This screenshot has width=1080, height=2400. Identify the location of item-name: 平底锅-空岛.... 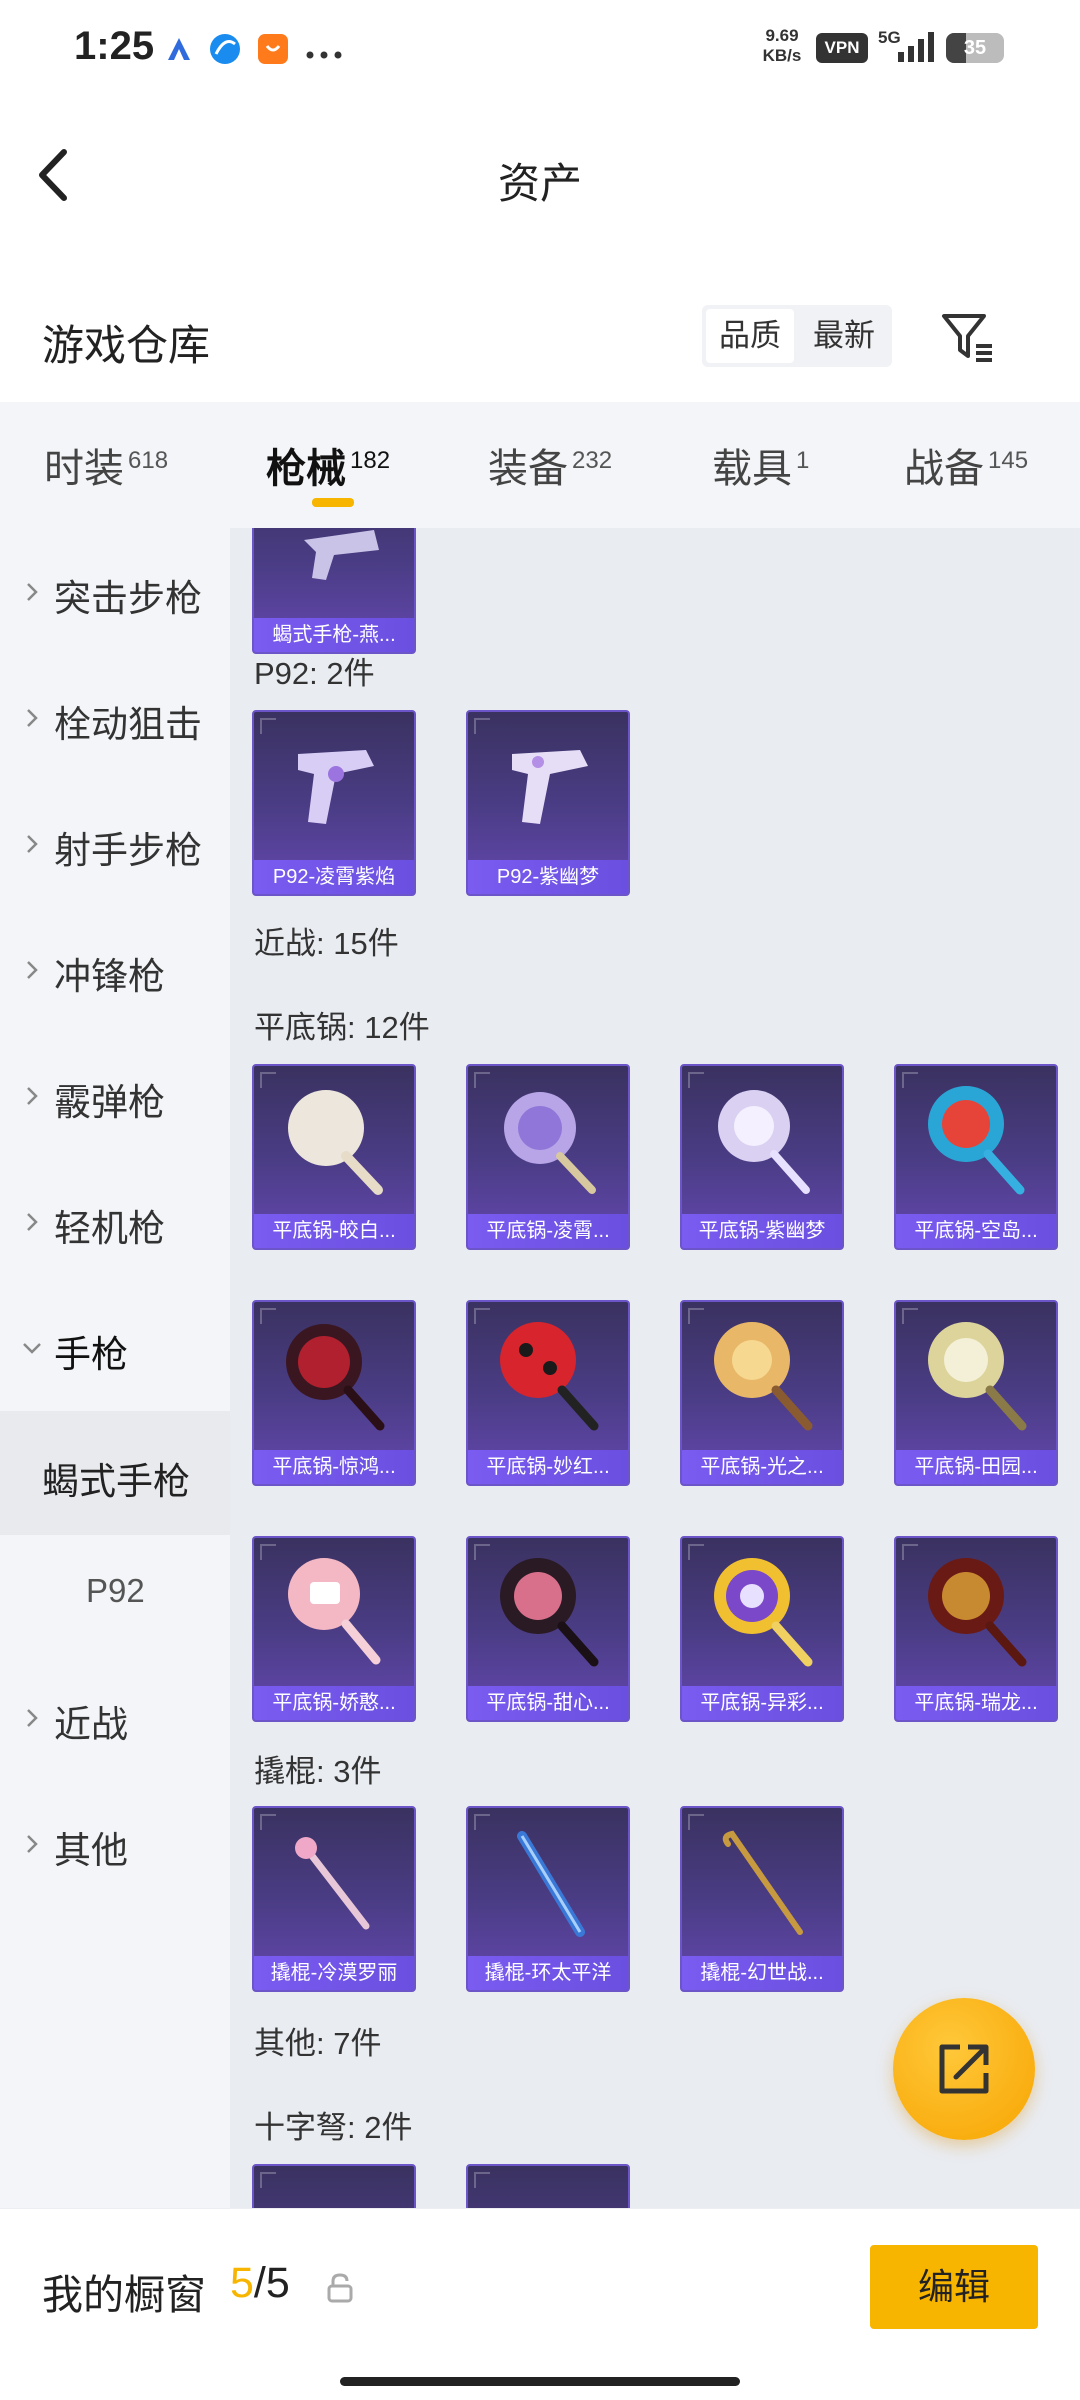
(976, 1231).